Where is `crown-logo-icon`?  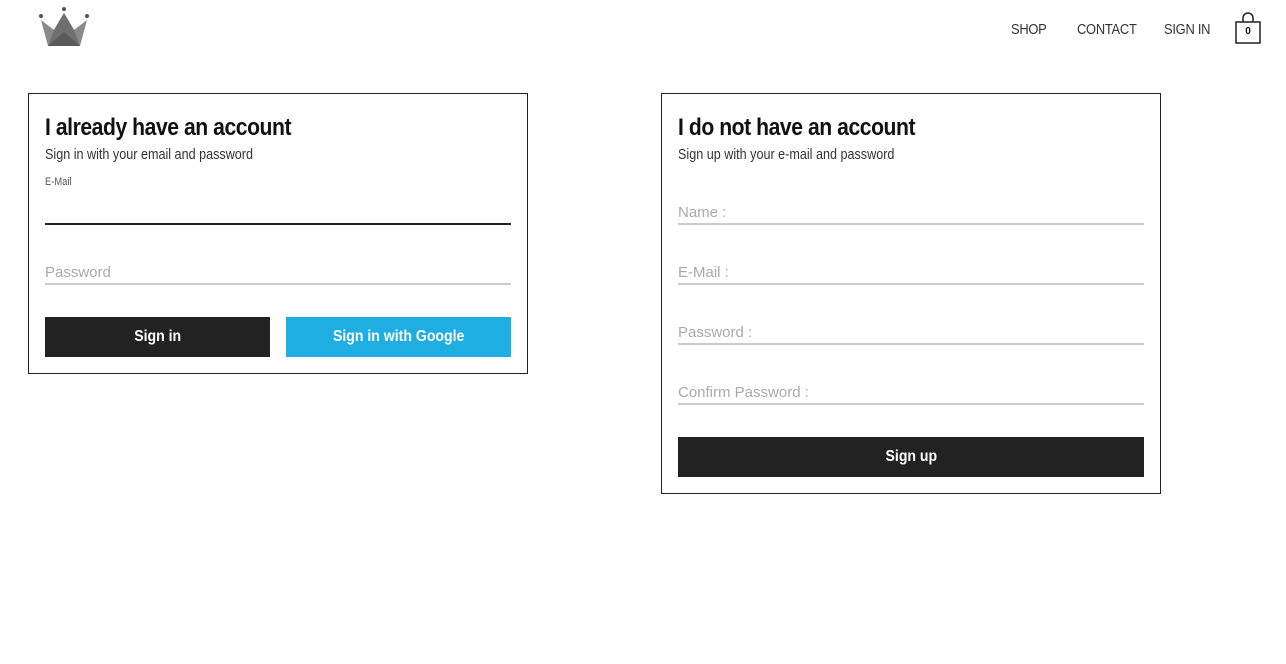
crown-logo-icon is located at coordinates (64, 27).